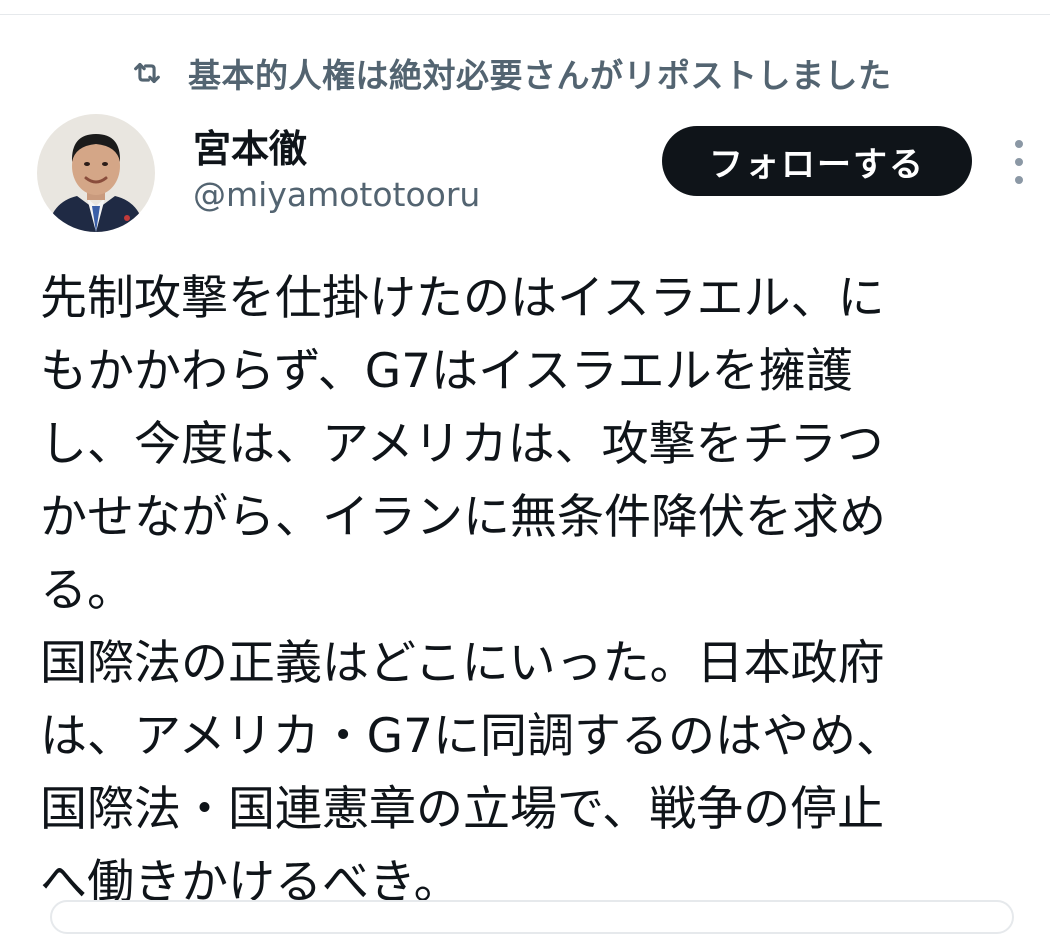 The height and width of the screenshot is (934, 1050). I want to click on author-name: 宮本徹, so click(250, 145).